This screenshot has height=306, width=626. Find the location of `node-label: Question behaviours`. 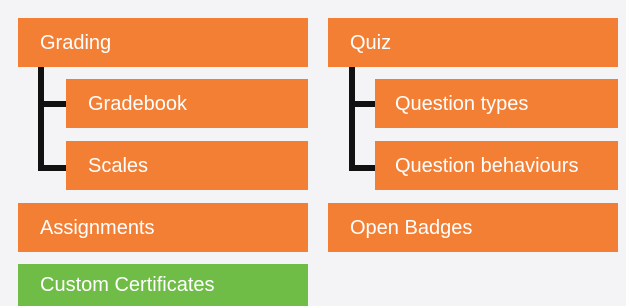

node-label: Question behaviours is located at coordinates (487, 165).